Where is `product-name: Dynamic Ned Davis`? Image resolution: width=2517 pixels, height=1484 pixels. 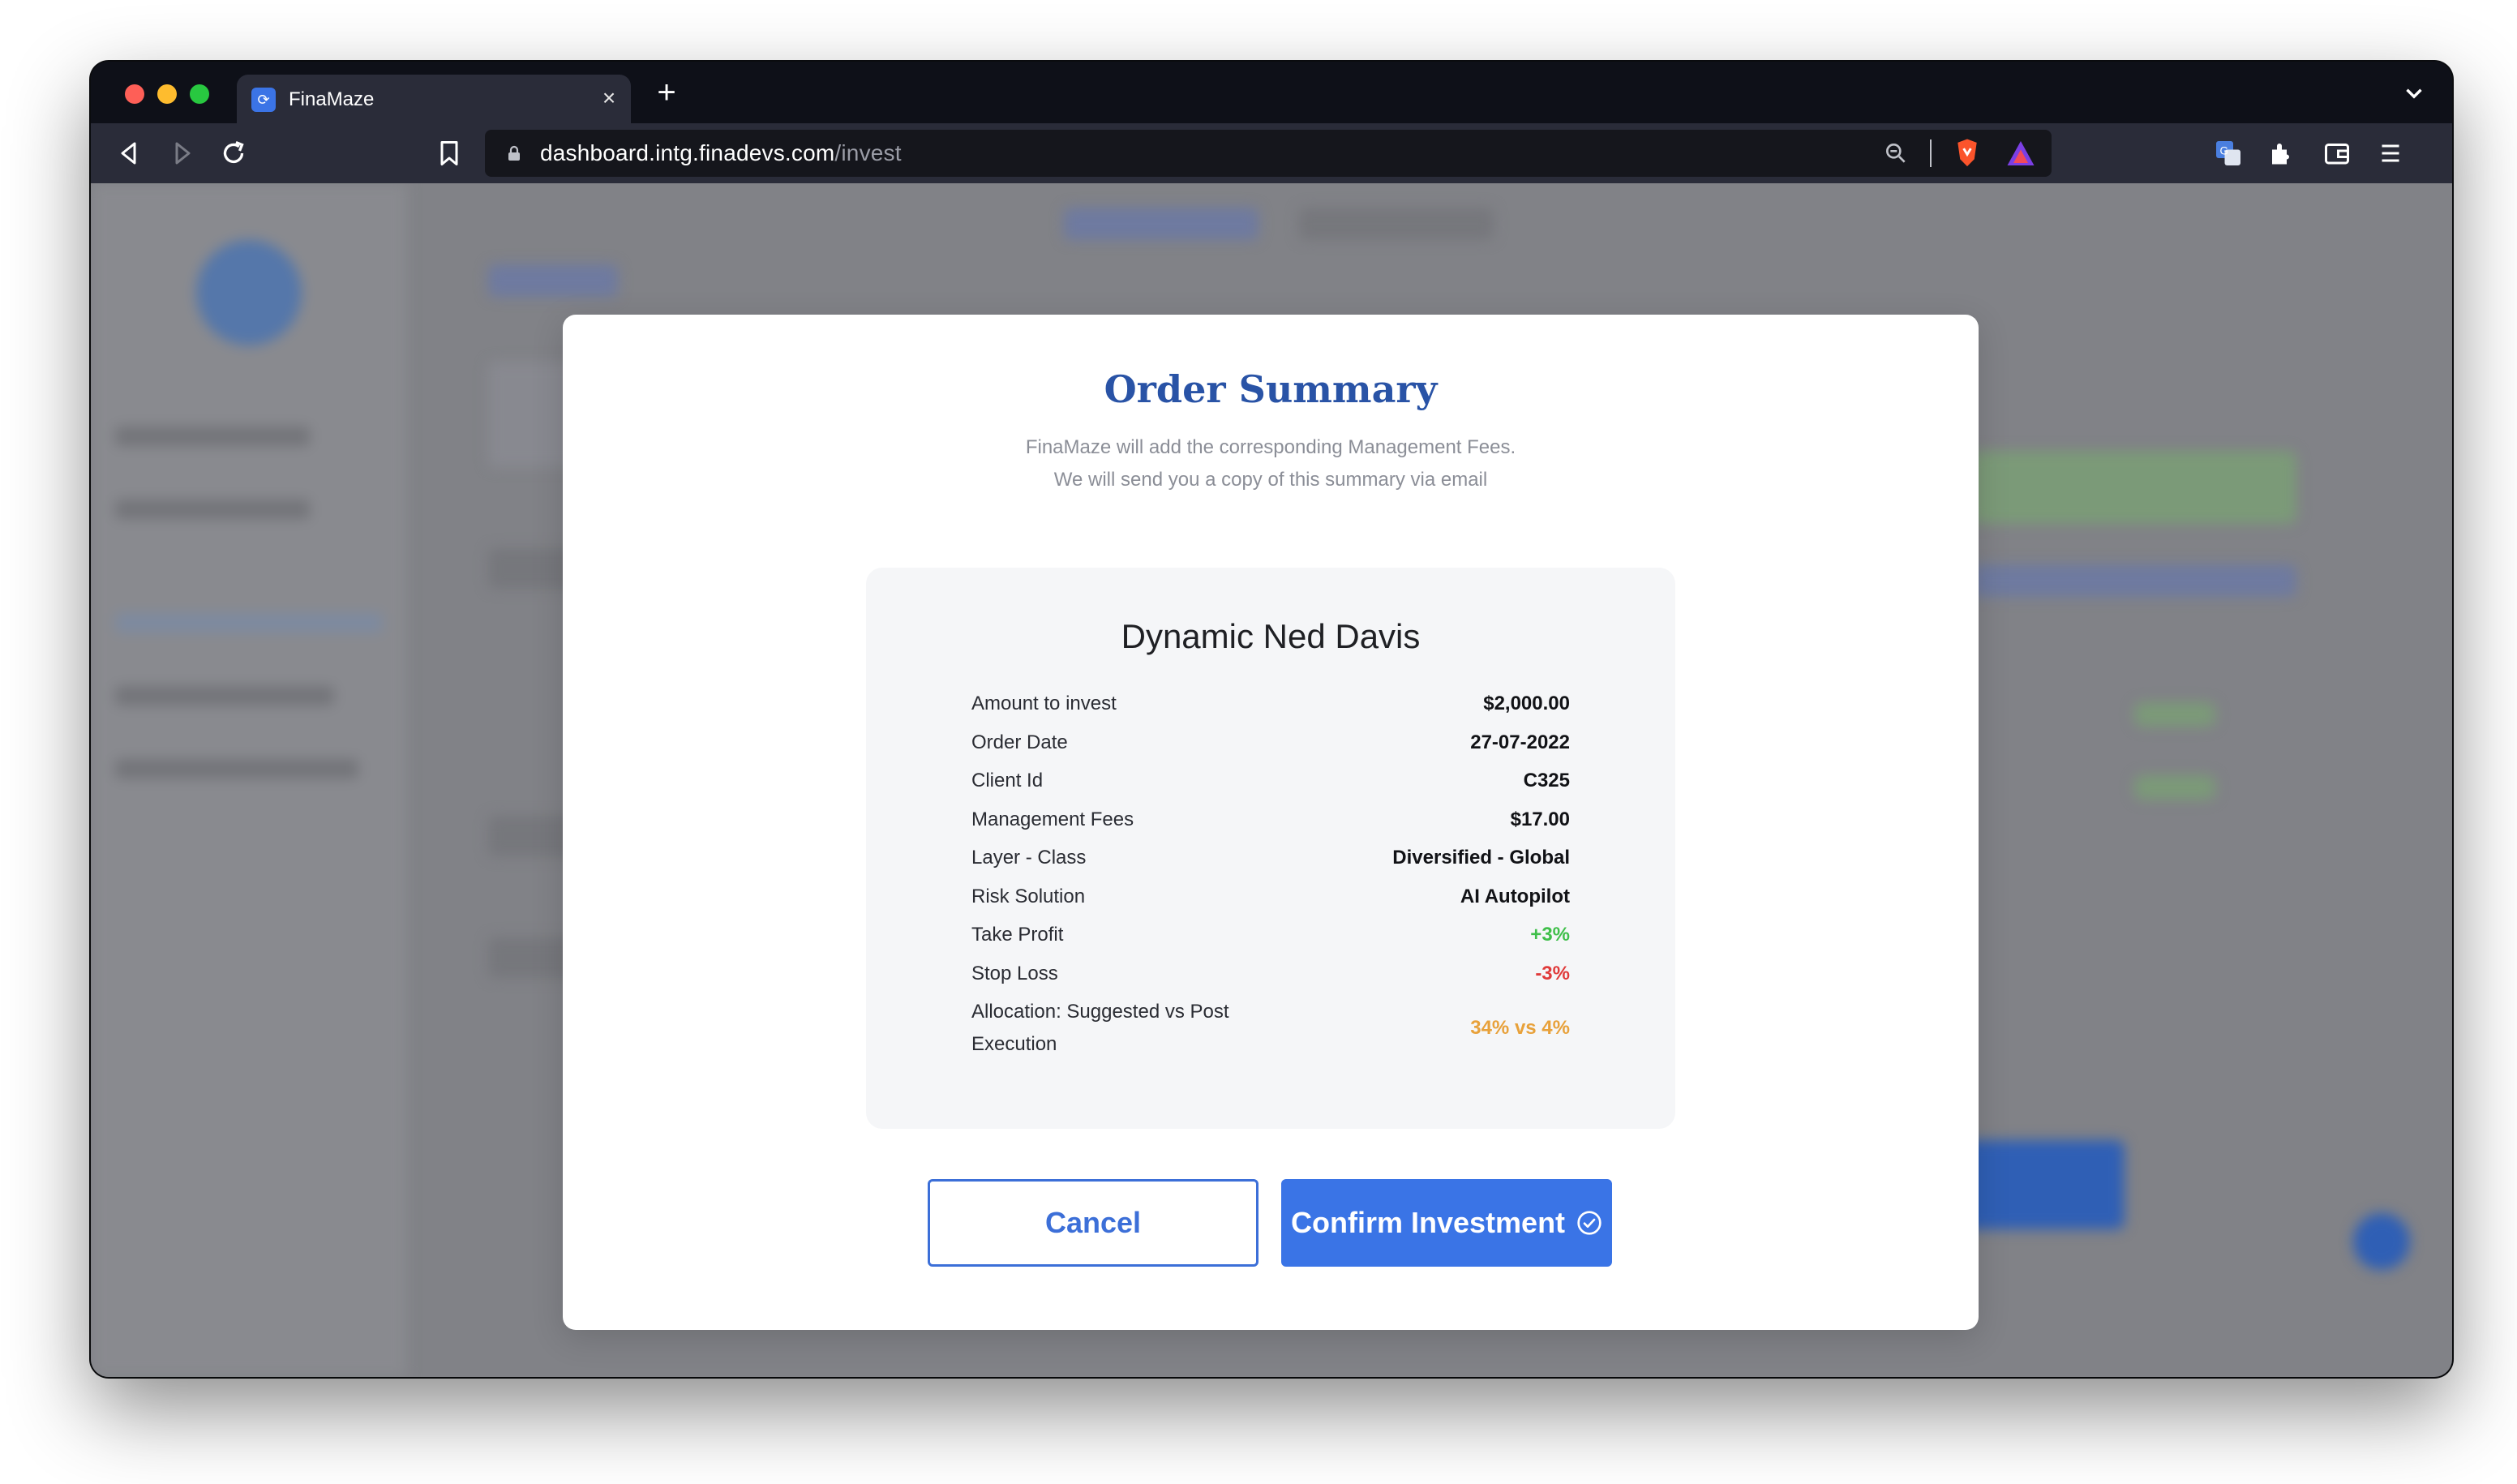
product-name: Dynamic Ned Davis is located at coordinates (1271, 636).